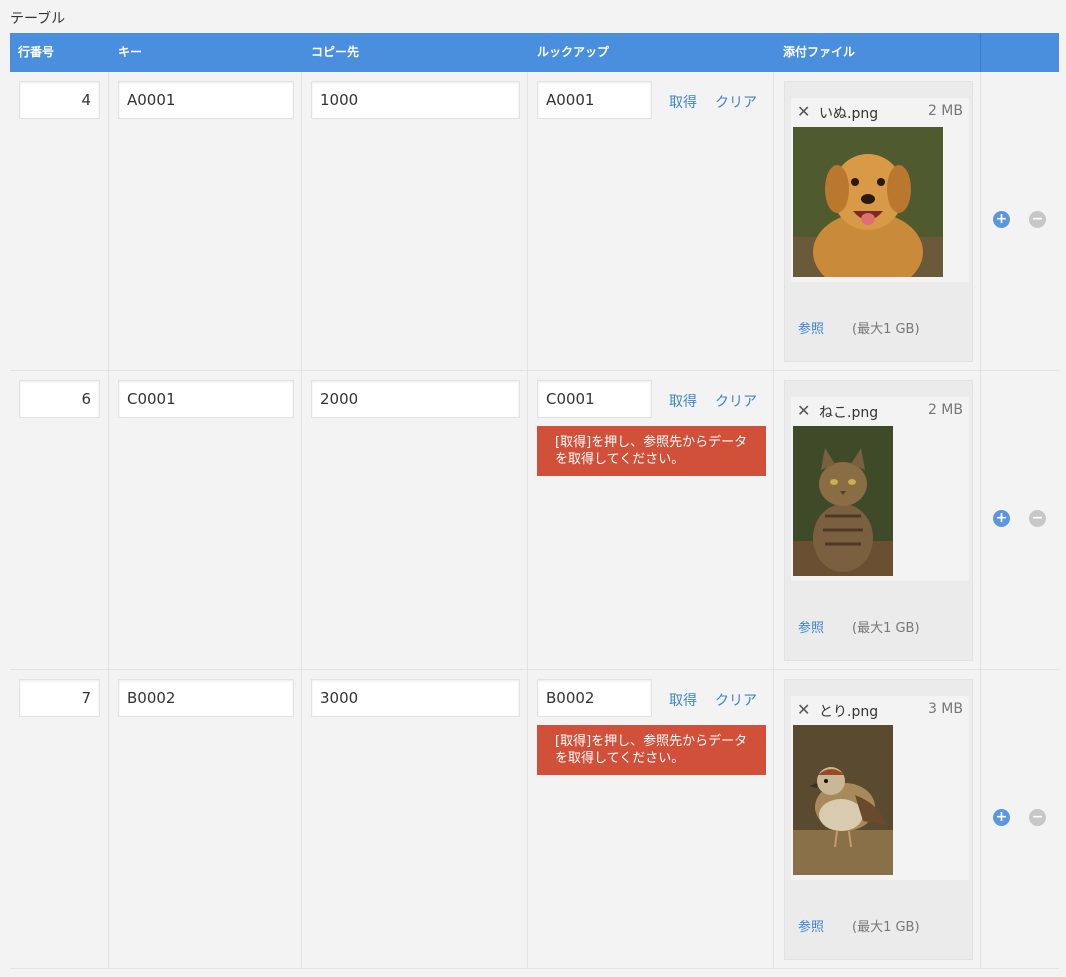 This screenshot has width=1066, height=977. I want to click on dog-photo-thumbnail, so click(868, 202).